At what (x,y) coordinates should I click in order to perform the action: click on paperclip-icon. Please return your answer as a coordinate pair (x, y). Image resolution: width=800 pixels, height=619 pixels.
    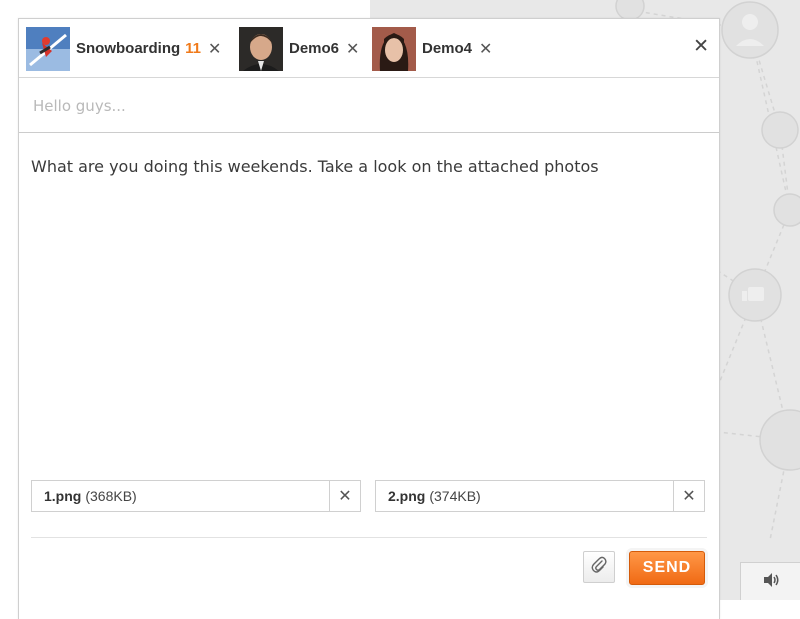
    Looking at the image, I should click on (599, 567).